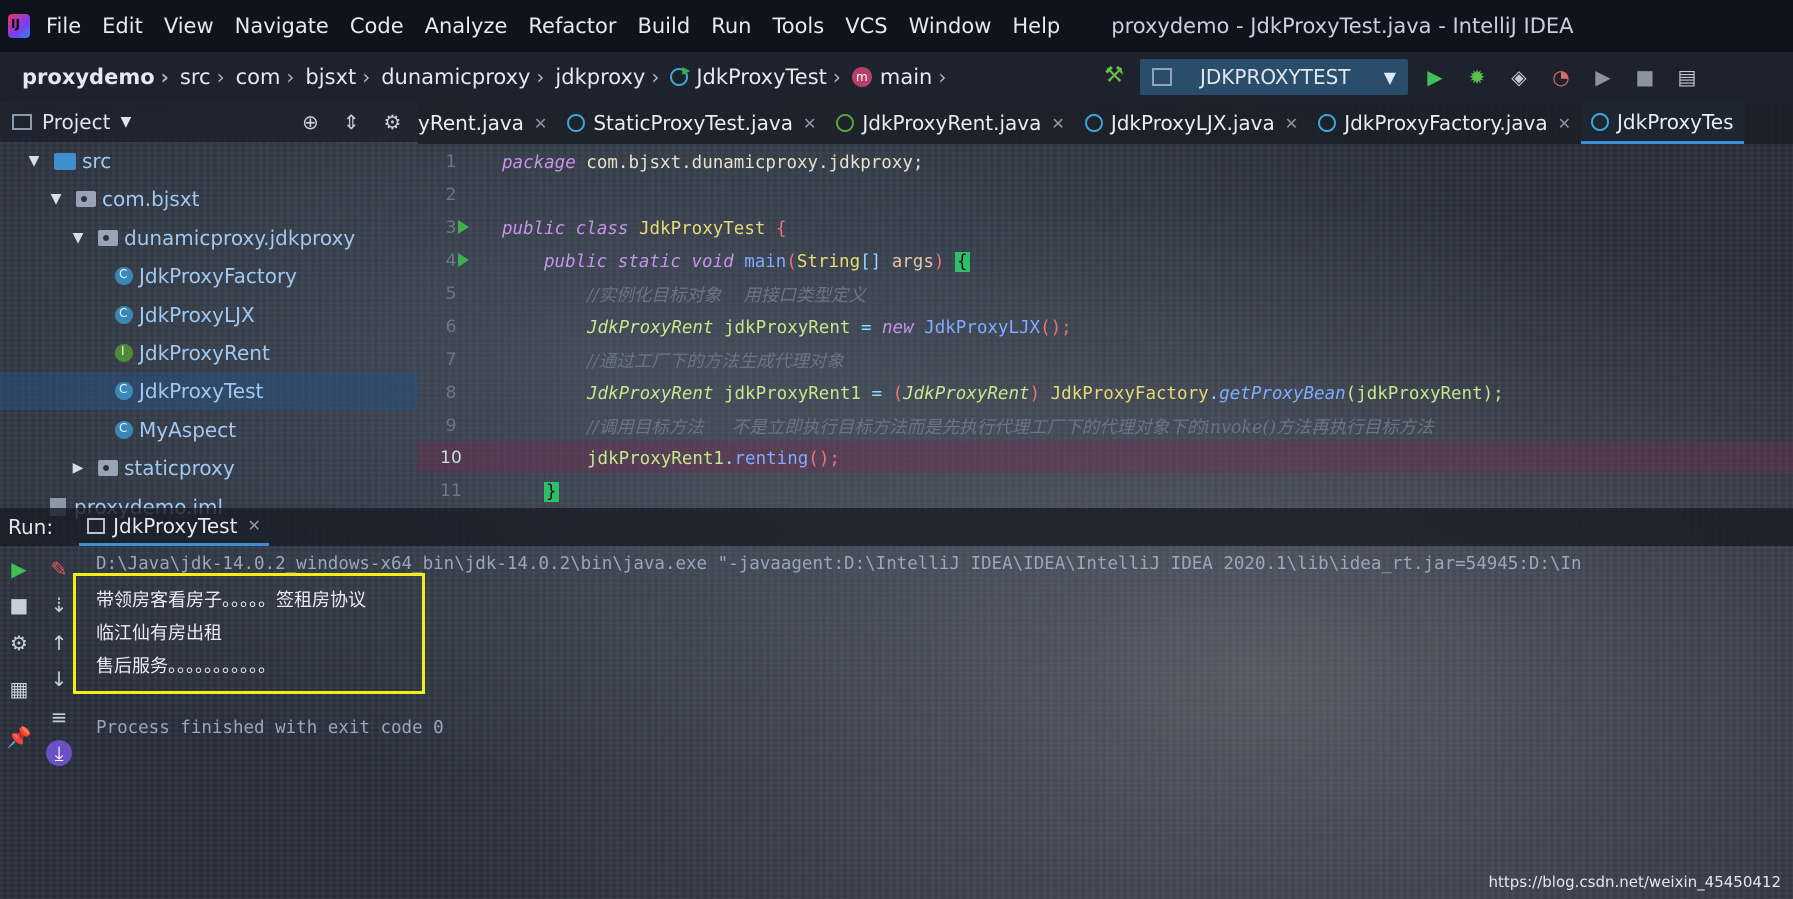  What do you see at coordinates (209, 199) in the screenshot?
I see `tree-item-com-bjsxt: ▼ com.bjsxt` at bounding box center [209, 199].